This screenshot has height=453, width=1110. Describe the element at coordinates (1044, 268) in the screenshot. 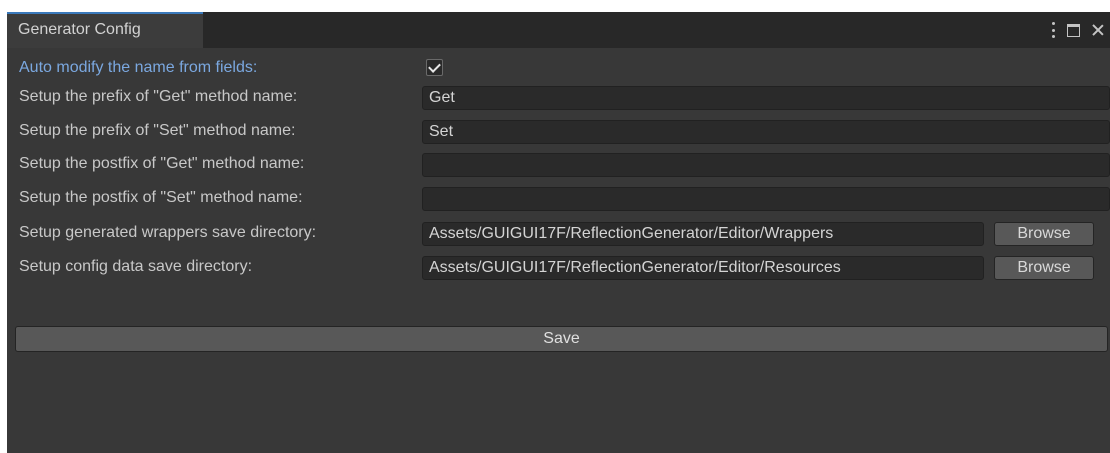

I see `config-browse-button: Browse` at that location.